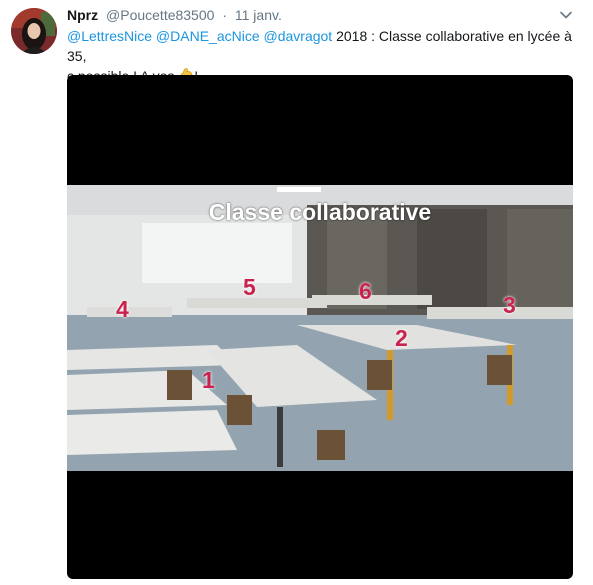  I want to click on mention-davragot: @davragot, so click(298, 36).